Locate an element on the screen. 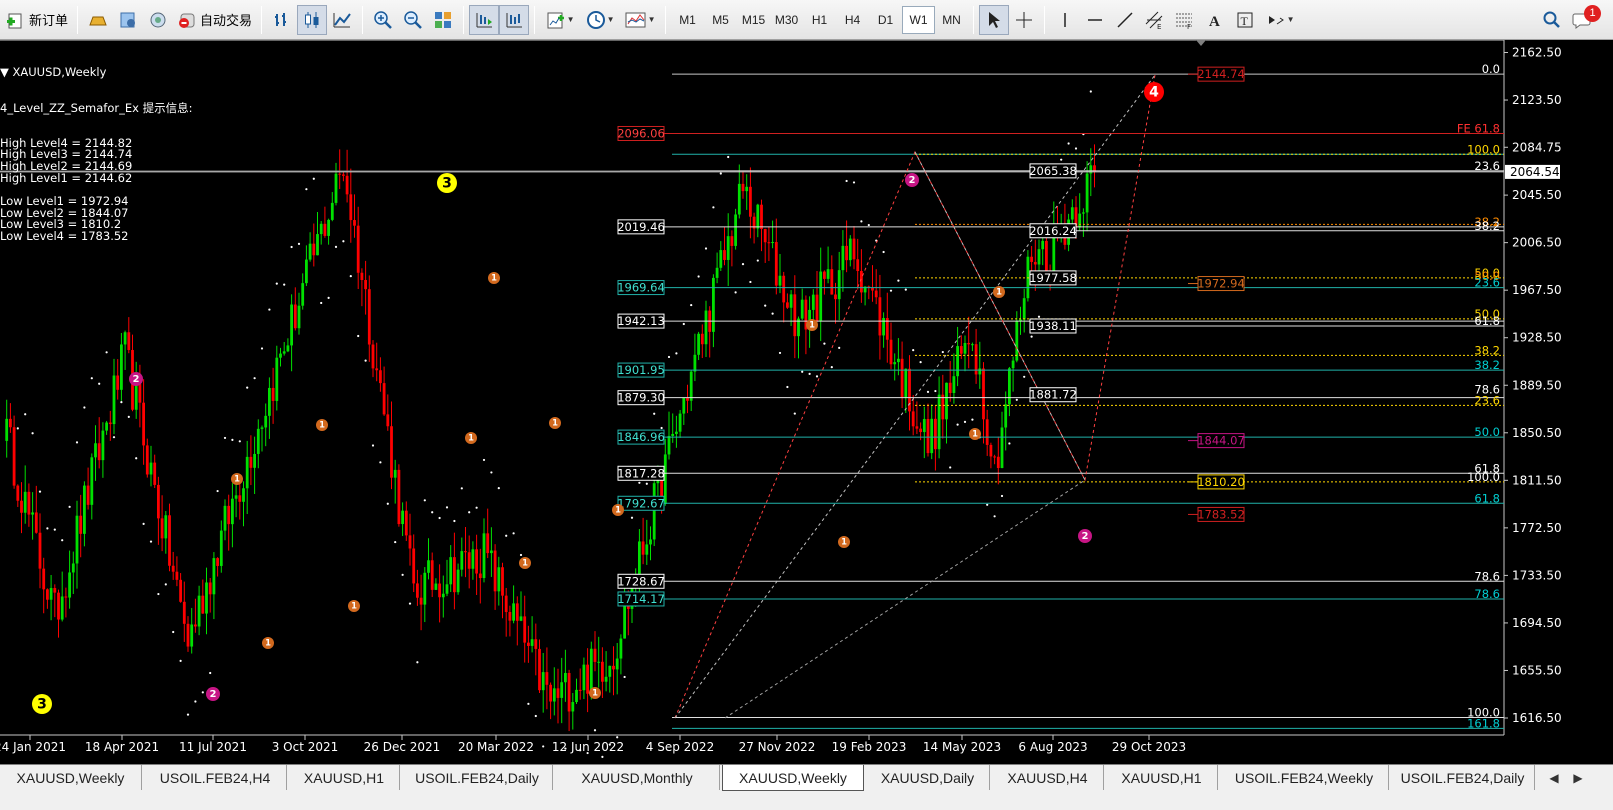 The width and height of the screenshot is (1613, 810). timeframe-m5-button: M5 is located at coordinates (720, 20).